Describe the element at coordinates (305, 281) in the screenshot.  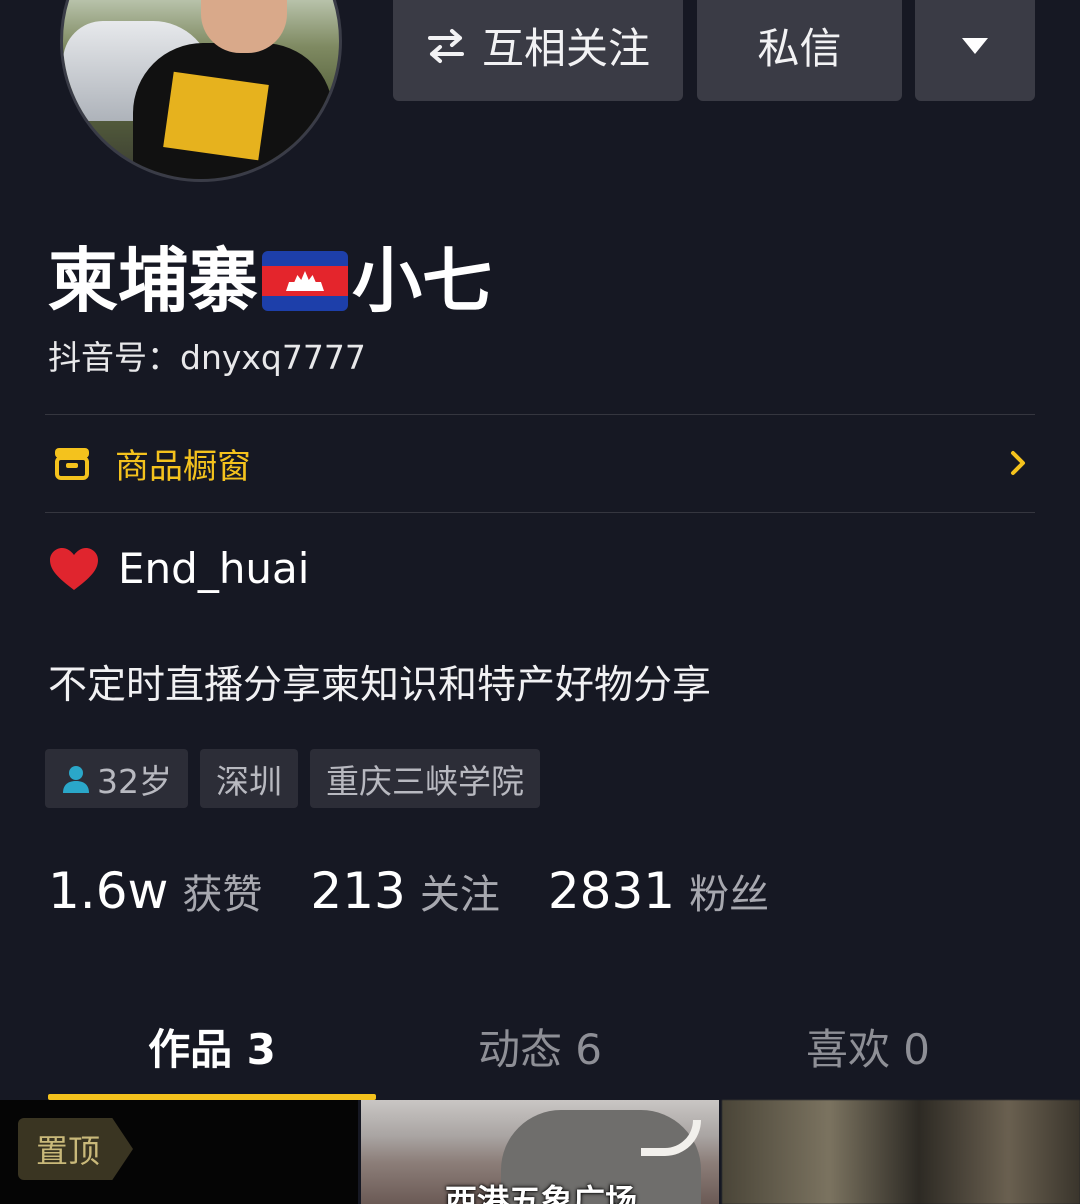
I see `cambodia-flag-icon` at that location.